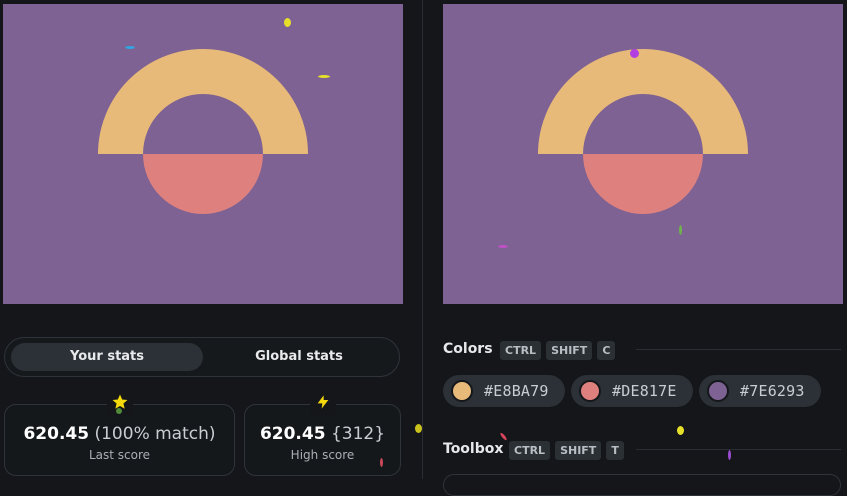 The image size is (847, 496). I want to click on high-score-value-row: 620.45 {312}, so click(322, 434).